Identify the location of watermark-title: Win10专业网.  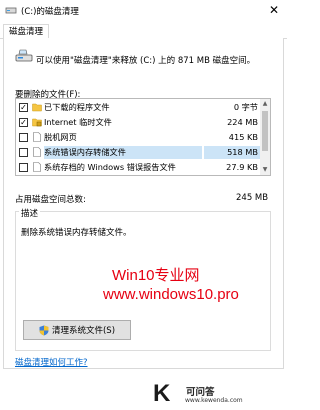
(156, 275).